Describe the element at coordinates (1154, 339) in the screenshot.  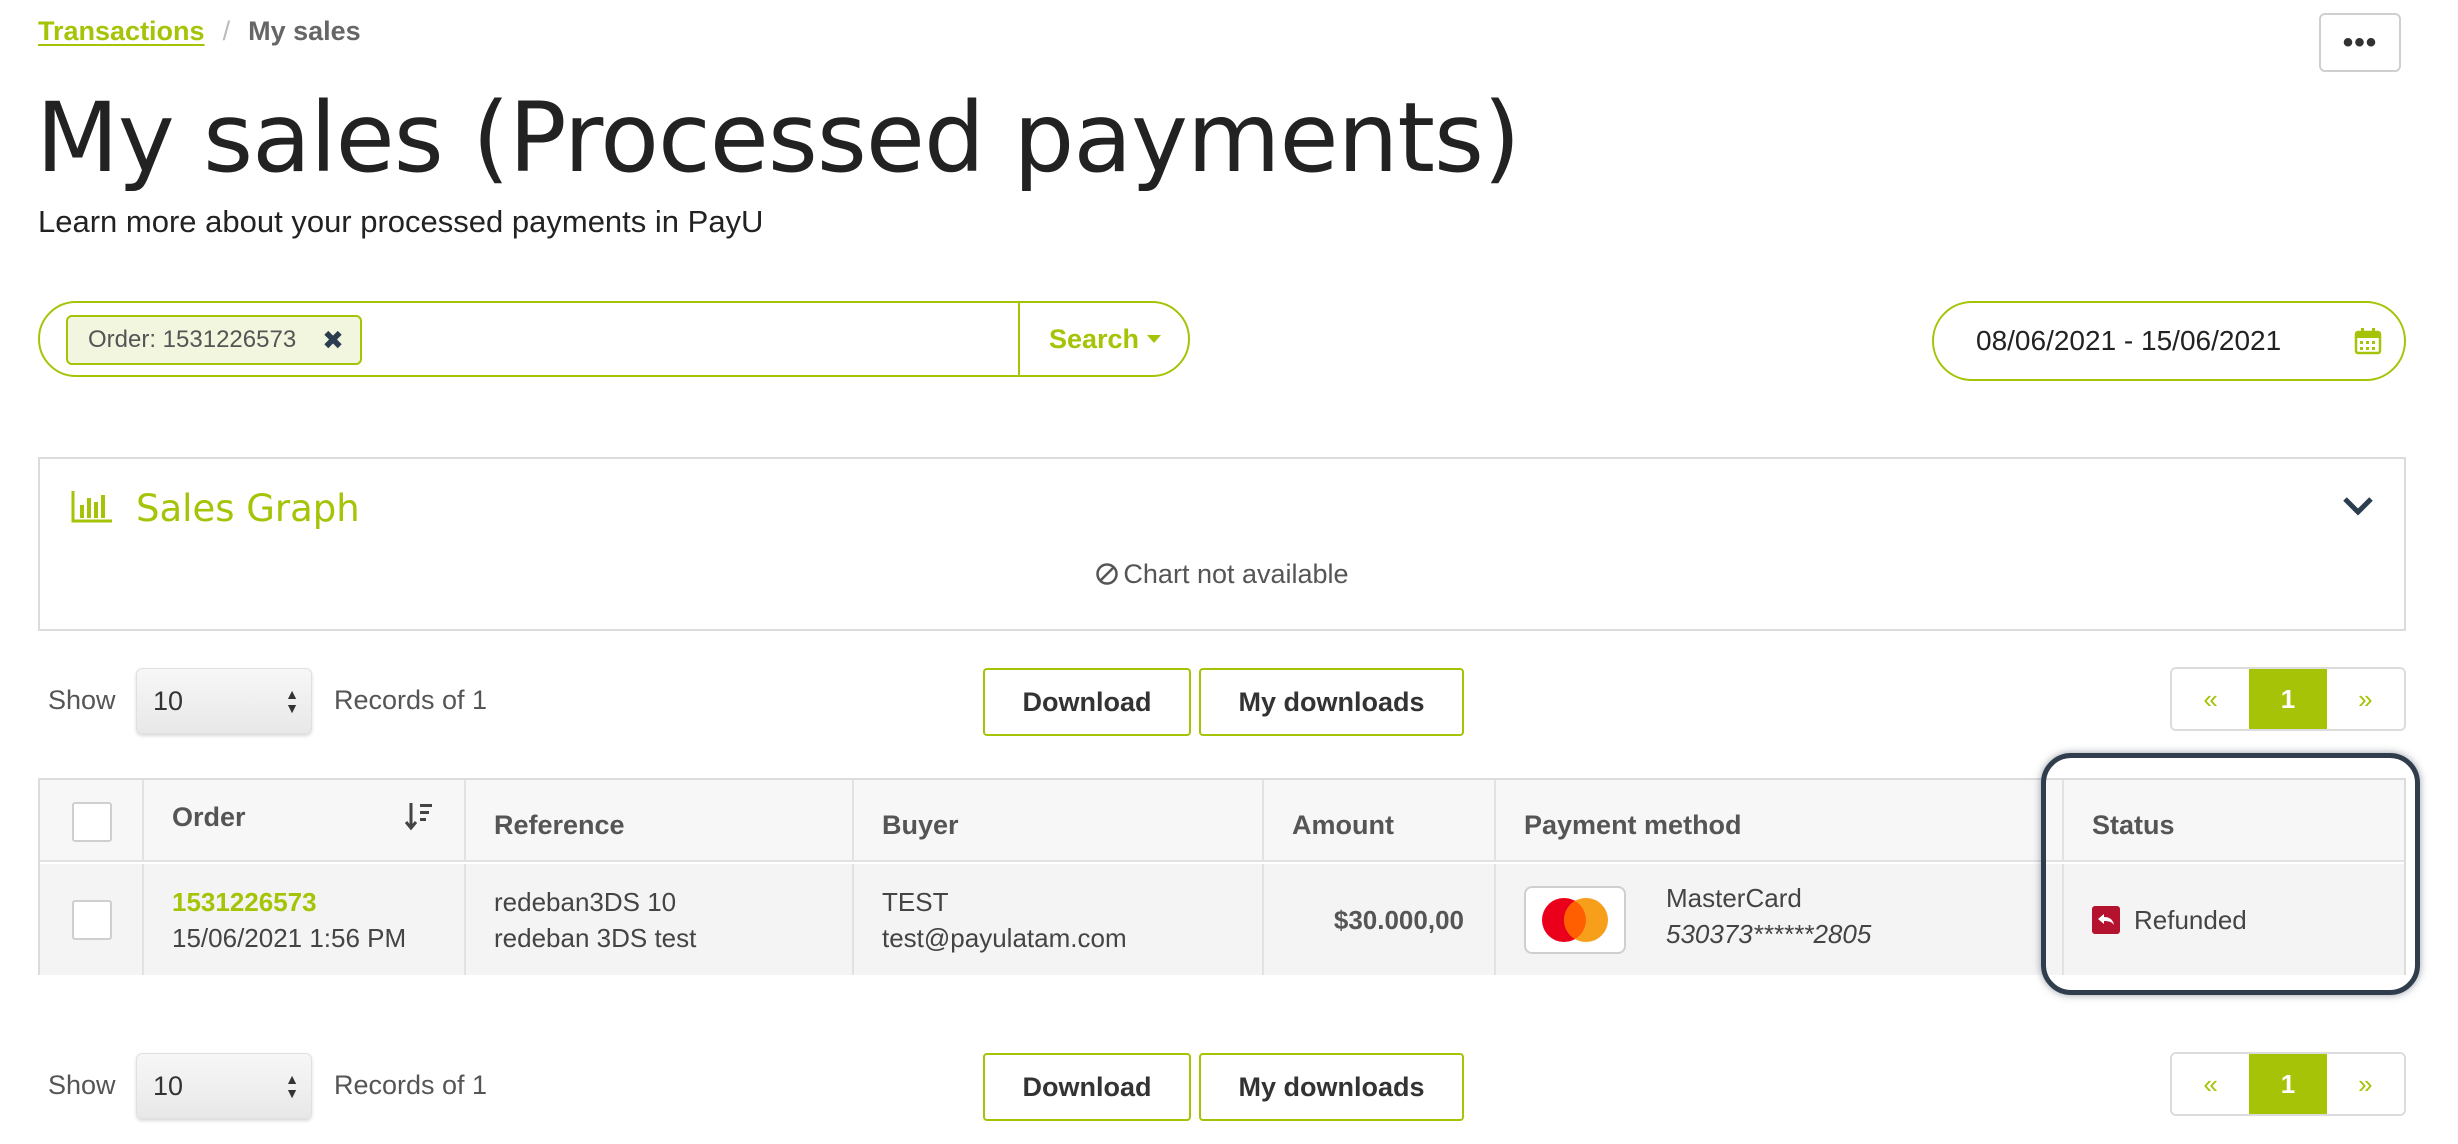
I see `caret-down-icon` at that location.